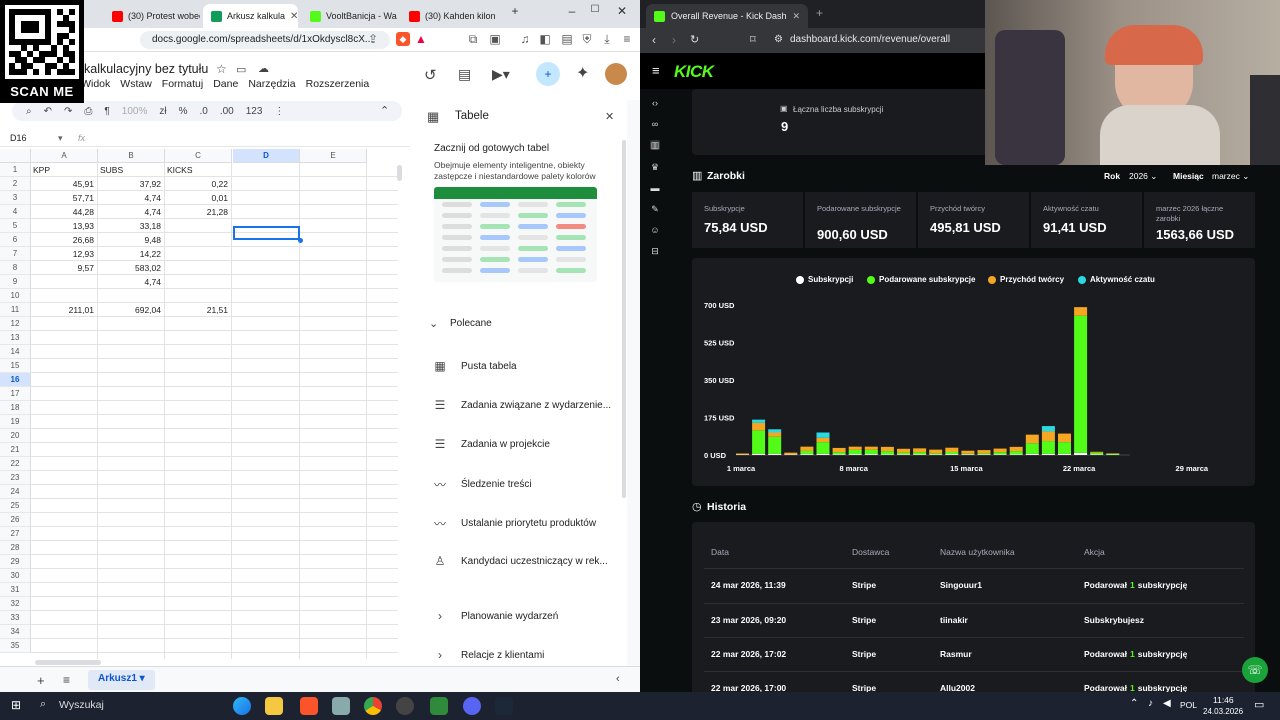 Image resolution: width=1280 pixels, height=720 pixels. I want to click on minimize-button: –, so click(572, 11).